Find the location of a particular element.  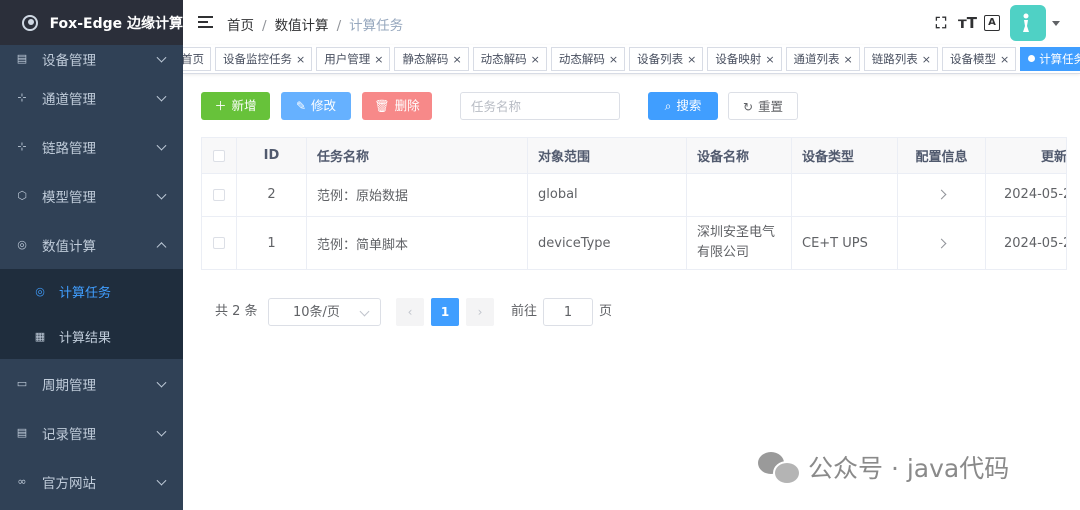

font-size-icon: тT is located at coordinates (967, 23).